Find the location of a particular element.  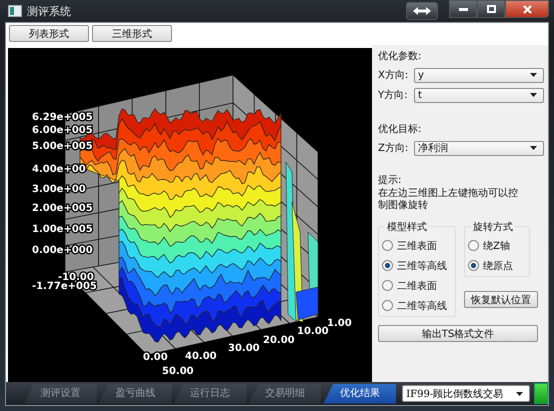

axis-label: 30.00 is located at coordinates (244, 348).